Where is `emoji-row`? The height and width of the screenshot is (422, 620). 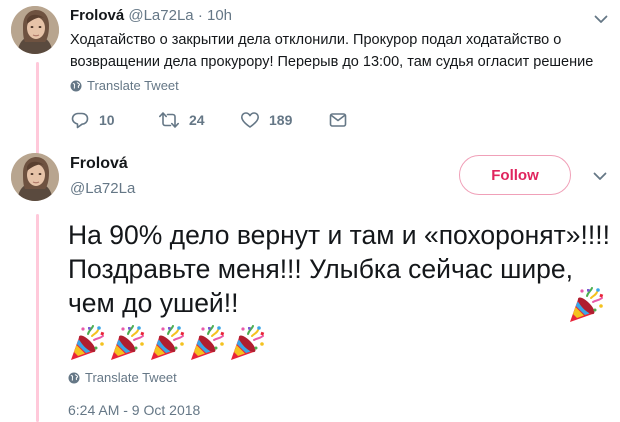 emoji-row is located at coordinates (167, 343).